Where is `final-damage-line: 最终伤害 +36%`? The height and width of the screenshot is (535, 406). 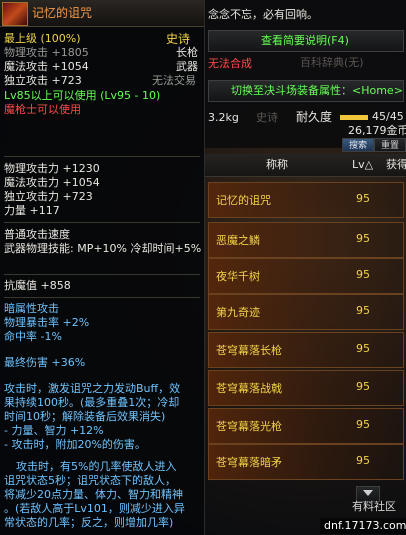
final-damage-line: 最终伤害 +36% is located at coordinates (45, 362).